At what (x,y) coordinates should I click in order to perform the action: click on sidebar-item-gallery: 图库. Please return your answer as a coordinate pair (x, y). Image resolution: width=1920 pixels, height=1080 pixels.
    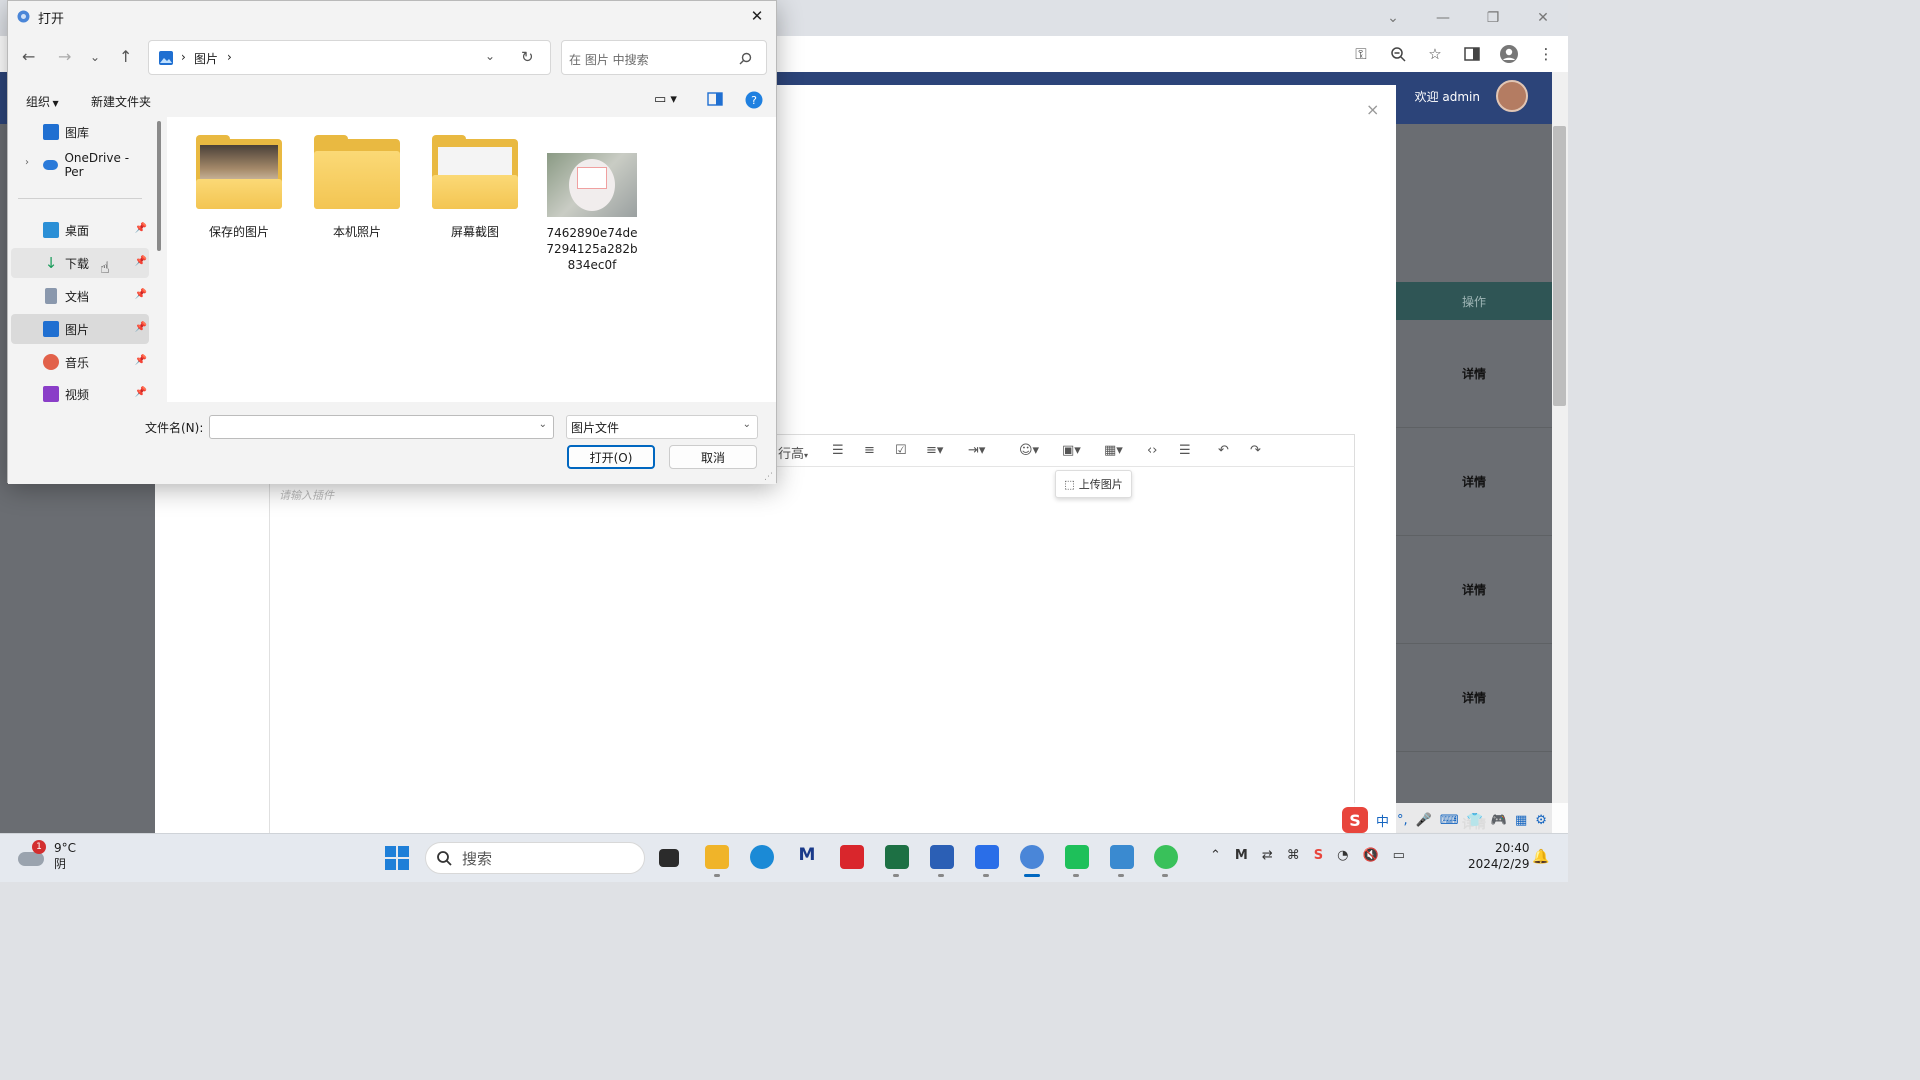
    Looking at the image, I should click on (80, 132).